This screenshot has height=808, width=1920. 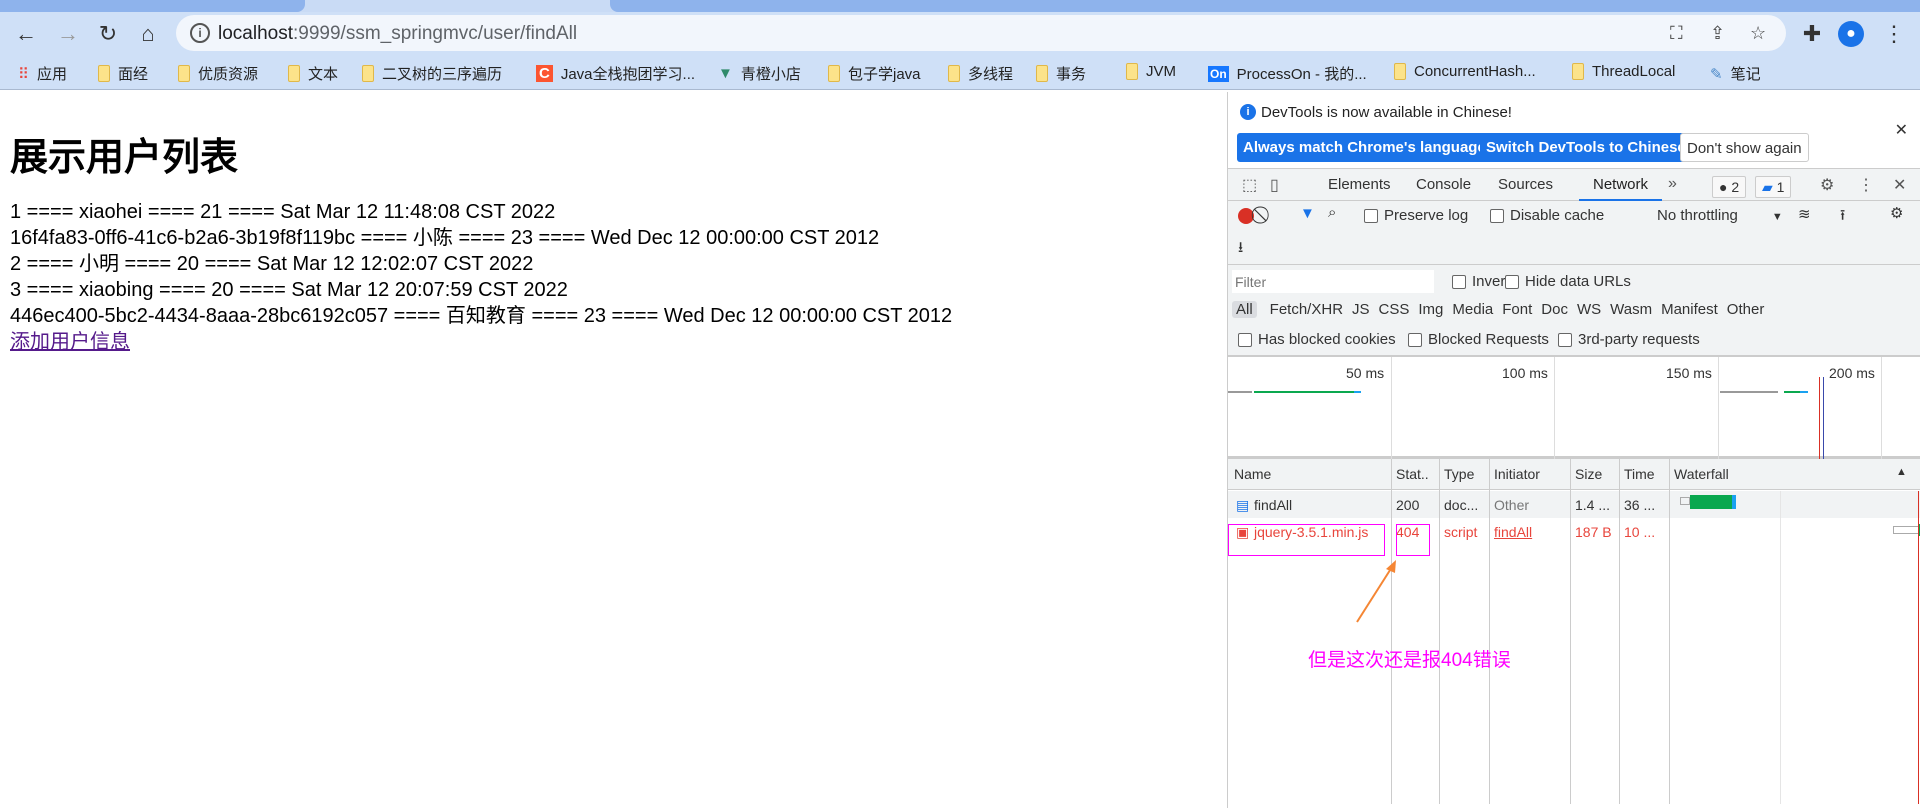 I want to click on col-time: Time, so click(x=1639, y=474).